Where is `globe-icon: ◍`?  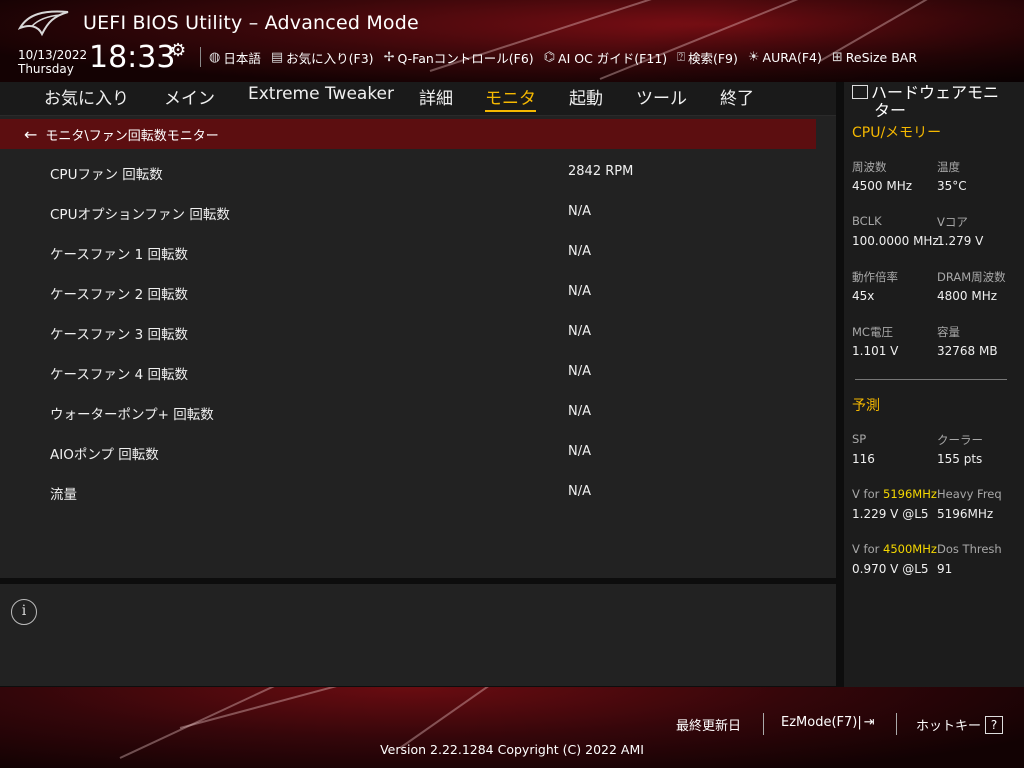 globe-icon: ◍ is located at coordinates (215, 57).